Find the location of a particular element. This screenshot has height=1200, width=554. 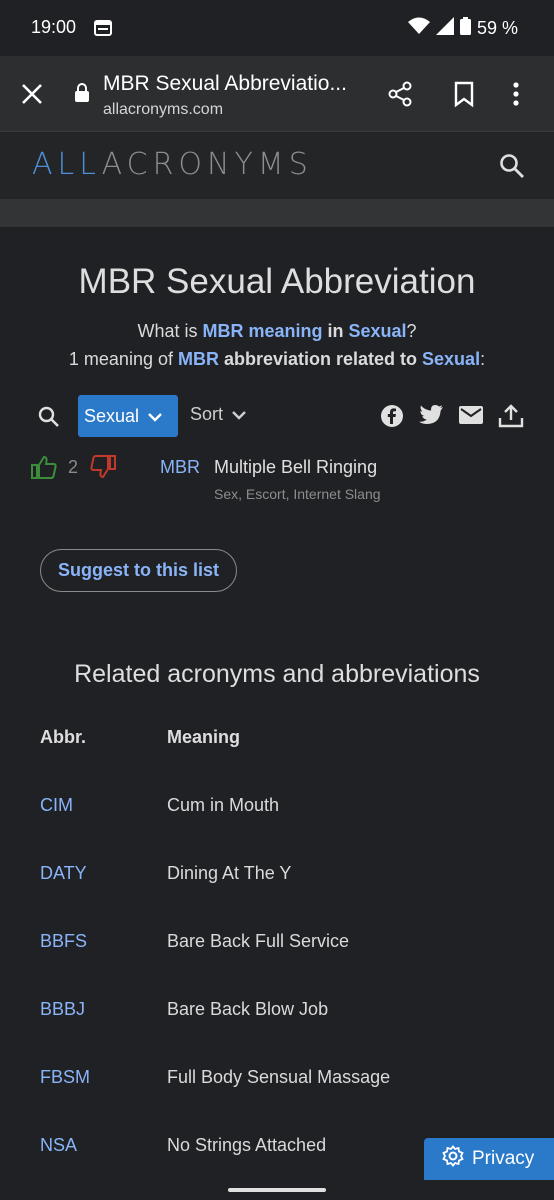

wifi-icon is located at coordinates (418, 28).